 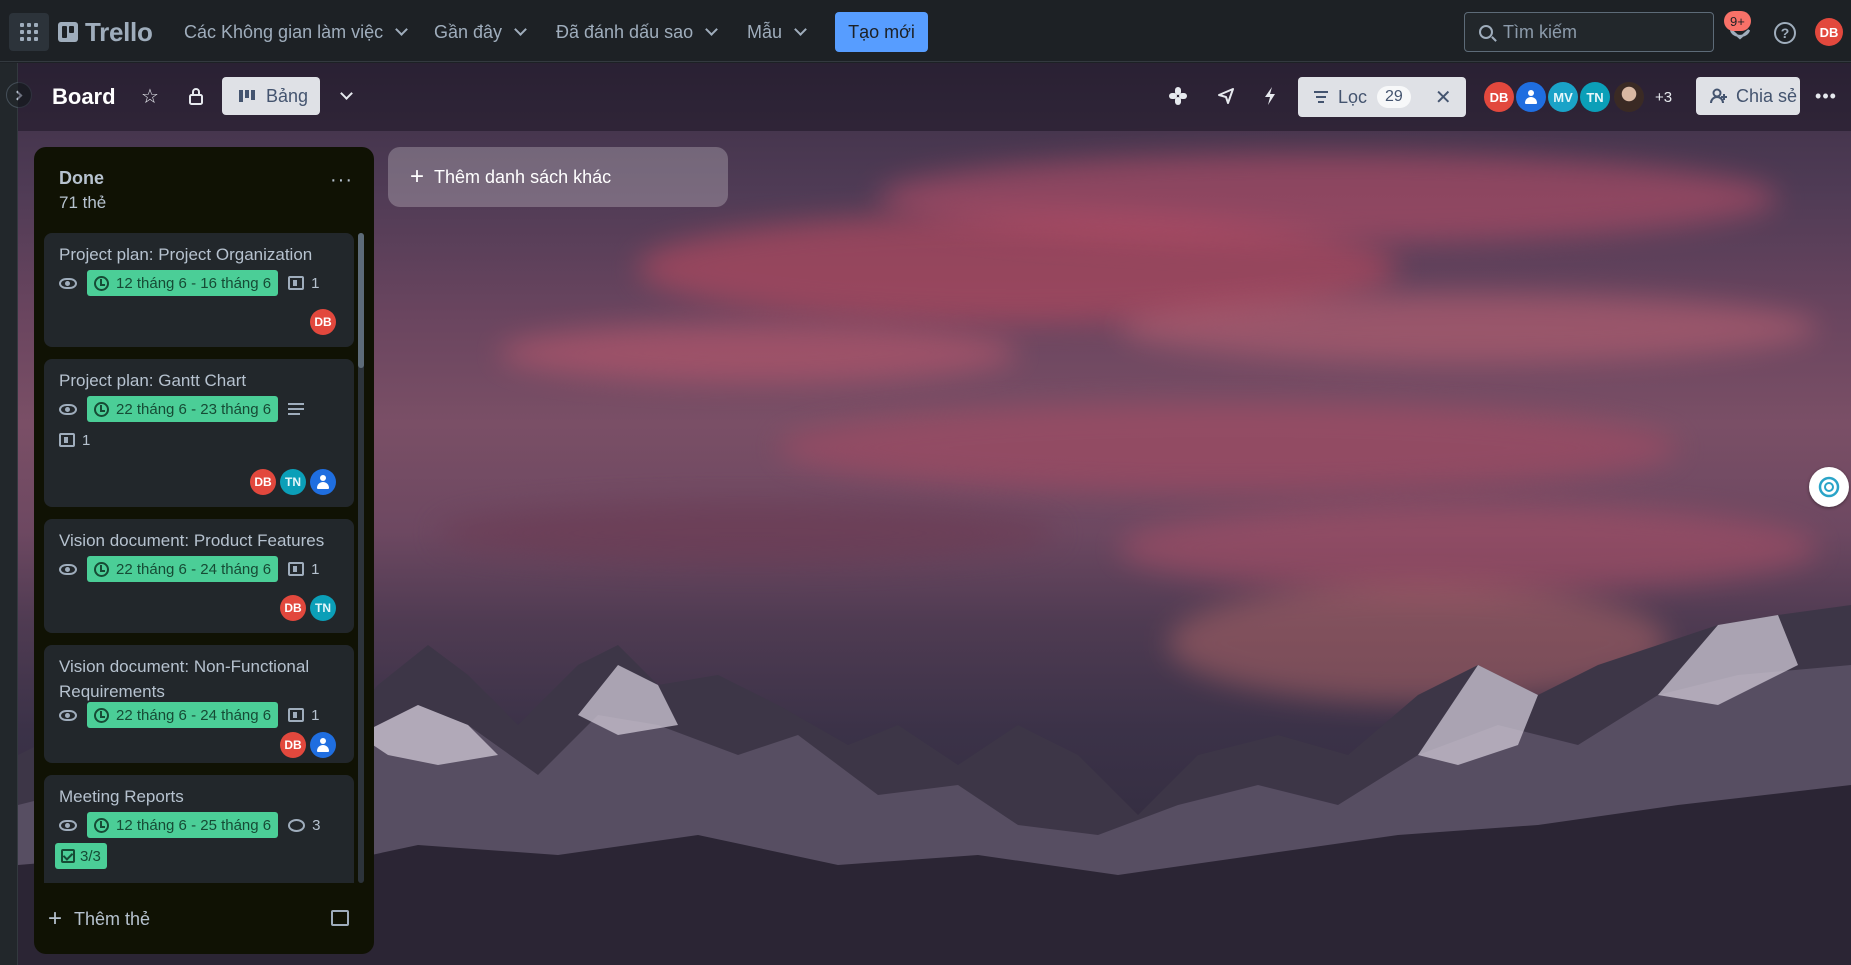 What do you see at coordinates (99, 919) in the screenshot?
I see `add-card-button: + Thêm thẻ` at bounding box center [99, 919].